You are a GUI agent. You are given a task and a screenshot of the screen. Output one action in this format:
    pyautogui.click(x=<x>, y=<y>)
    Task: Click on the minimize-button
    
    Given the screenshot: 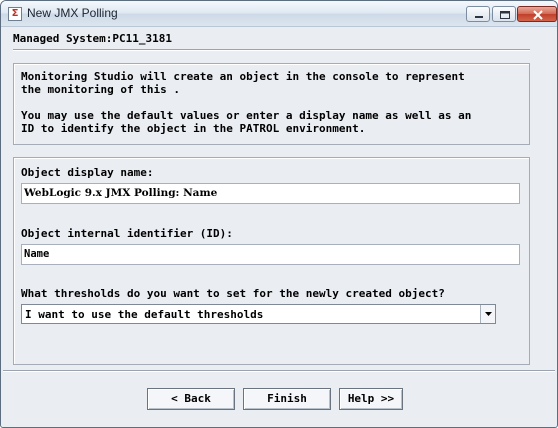 What is the action you would take?
    pyautogui.click(x=478, y=14)
    